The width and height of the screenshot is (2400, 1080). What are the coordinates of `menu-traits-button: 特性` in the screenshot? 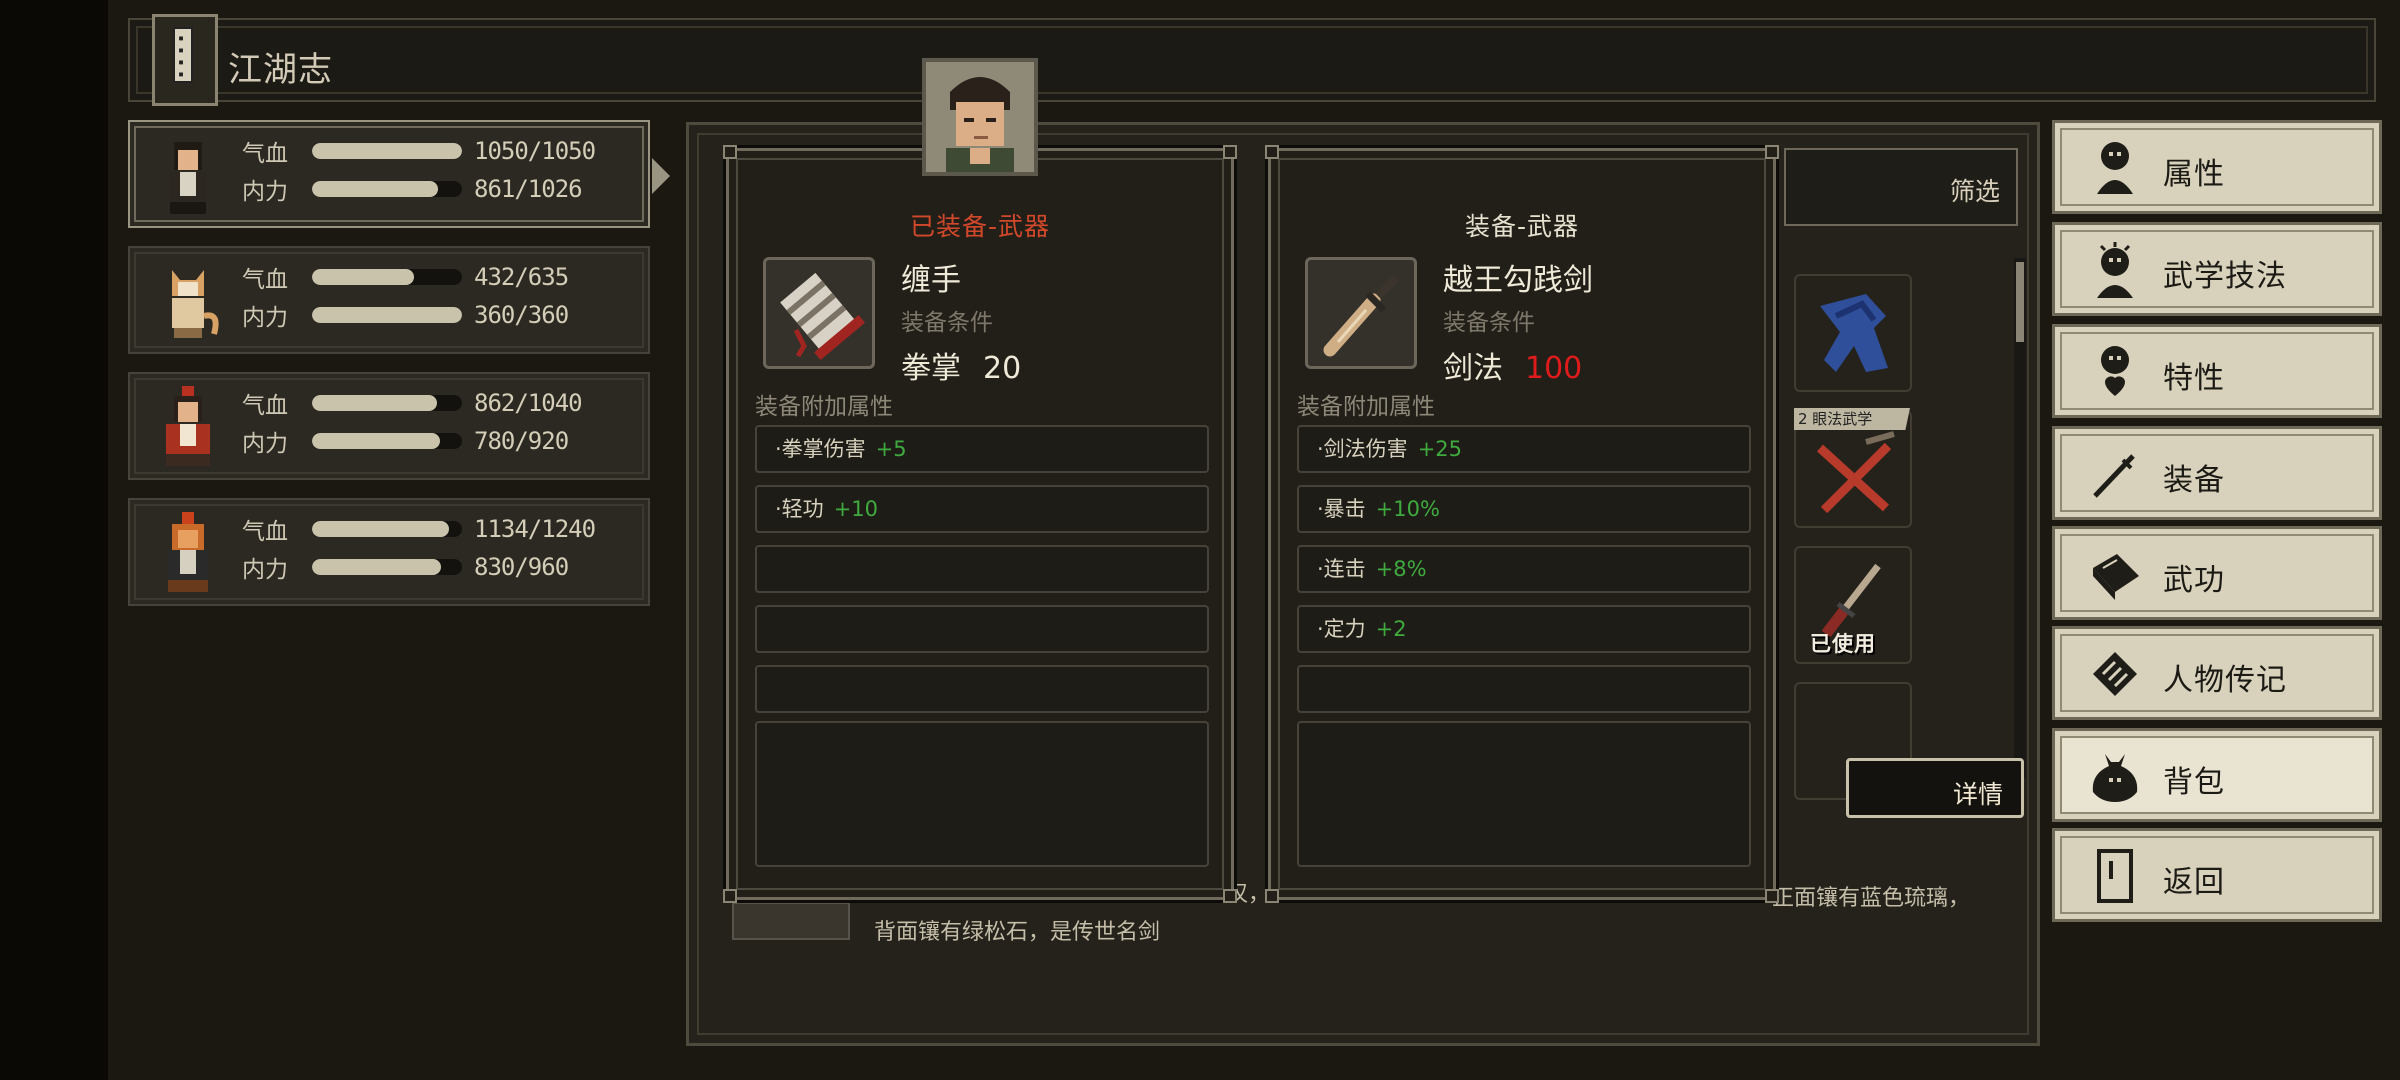 It's located at (2217, 371).